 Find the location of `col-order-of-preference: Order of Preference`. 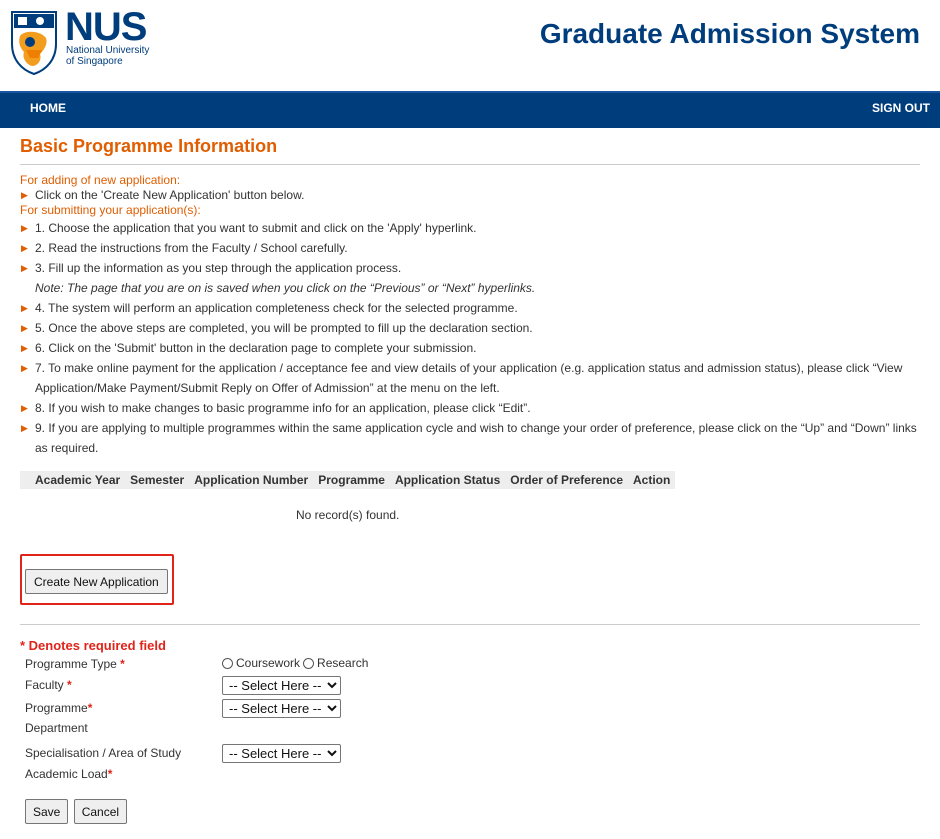

col-order-of-preference: Order of Preference is located at coordinates (566, 480).